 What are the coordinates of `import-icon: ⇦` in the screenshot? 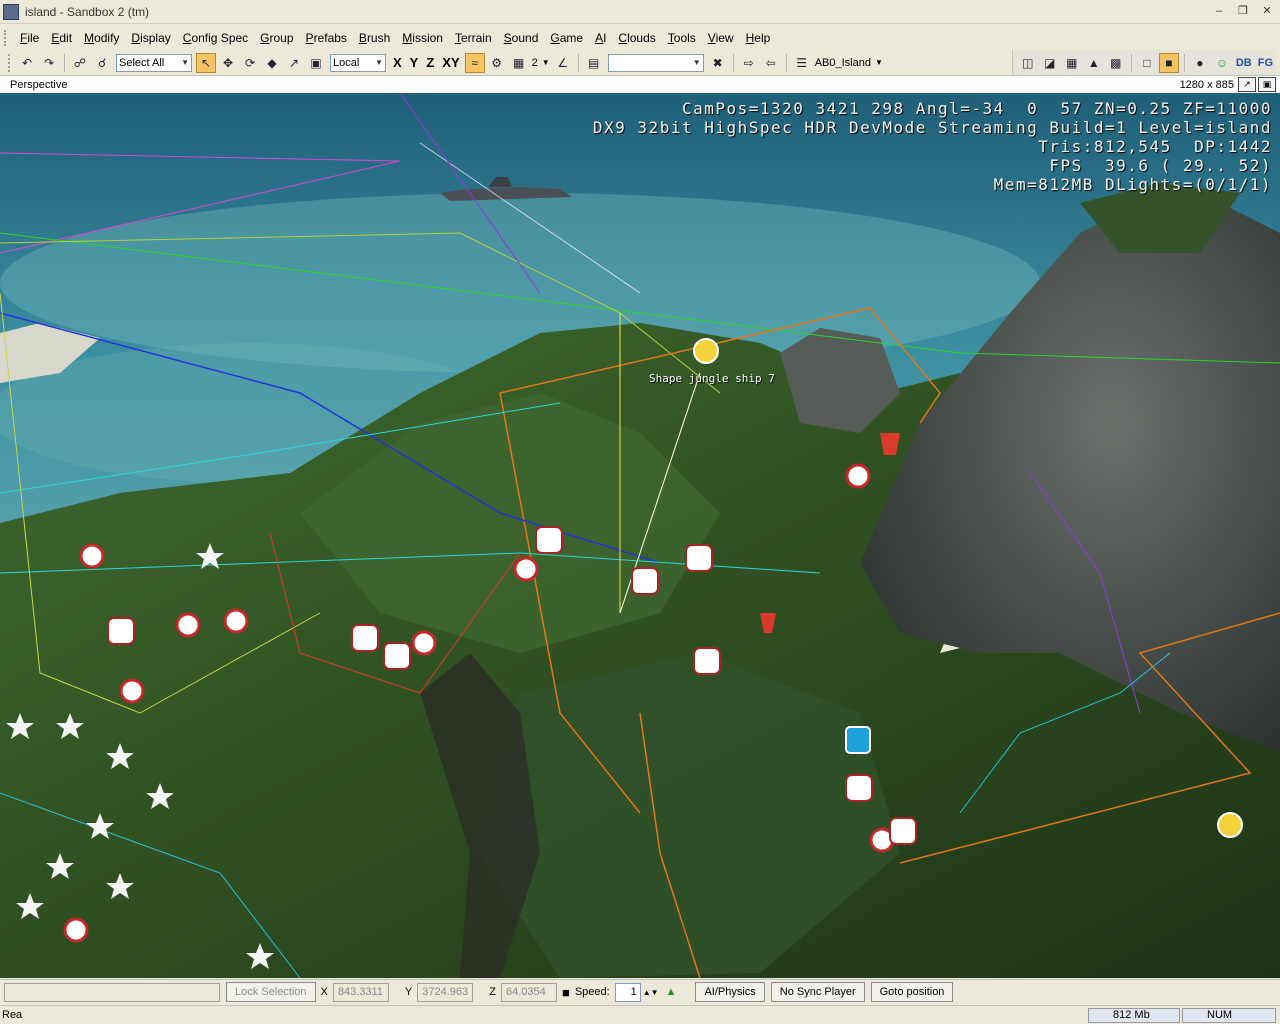 It's located at (771, 63).